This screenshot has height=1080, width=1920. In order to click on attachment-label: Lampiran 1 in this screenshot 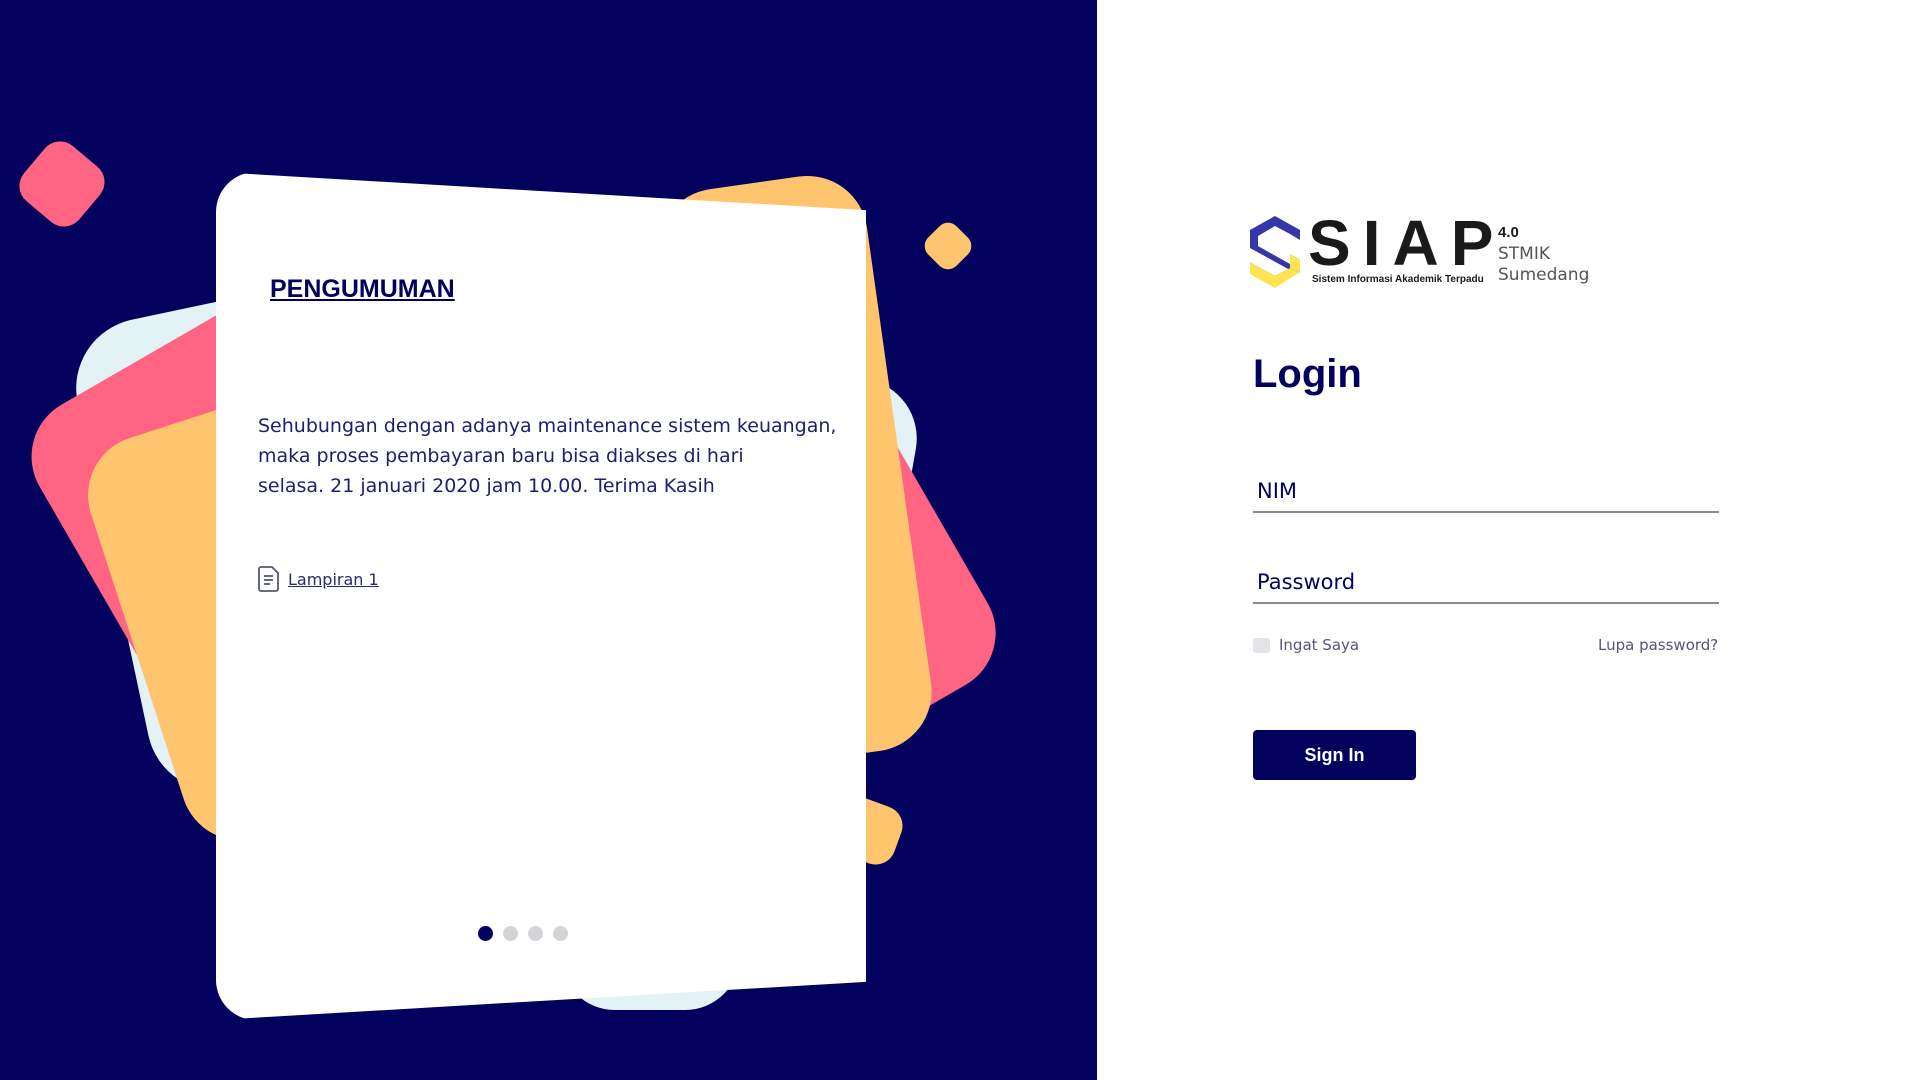, I will do `click(333, 579)`.